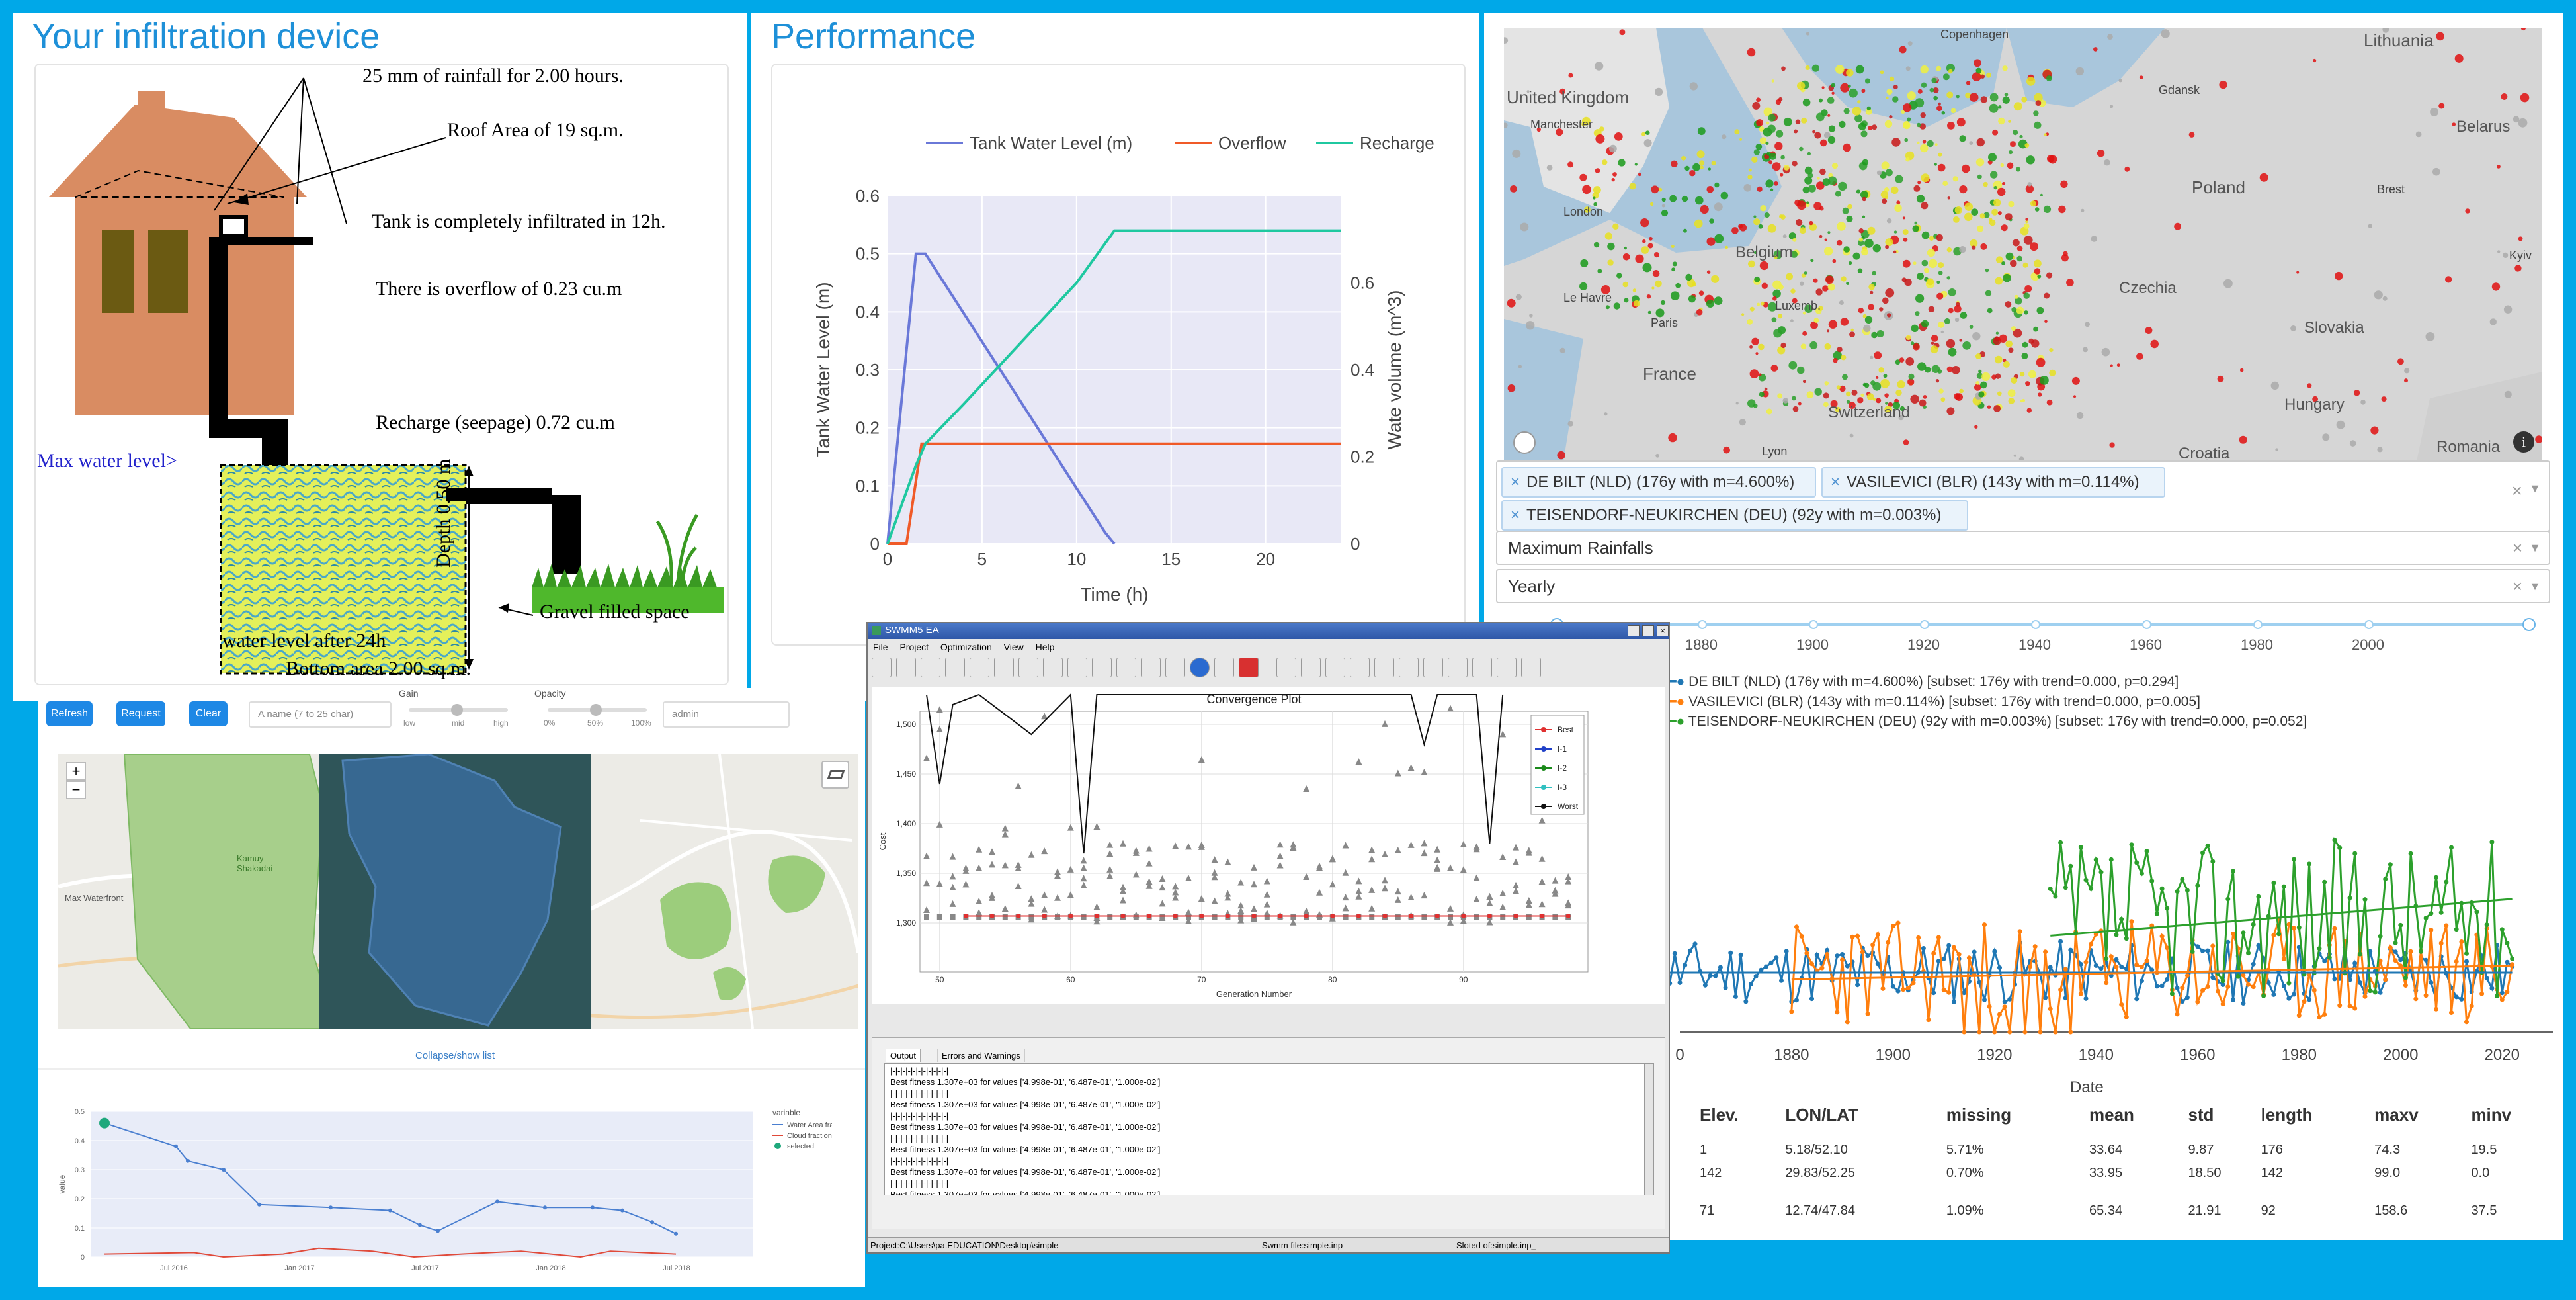  I want to click on name-input: A name (7 to 25 char), so click(320, 715).